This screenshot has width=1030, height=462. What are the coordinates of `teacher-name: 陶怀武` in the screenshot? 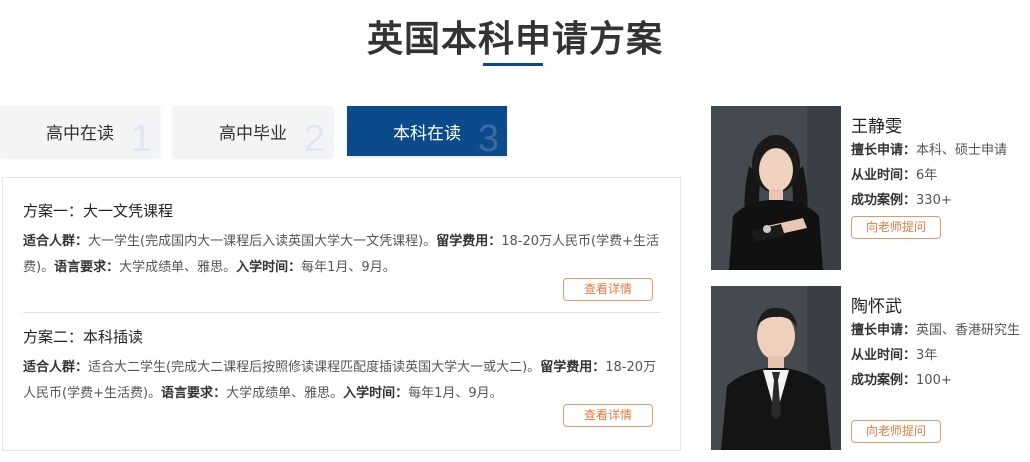 It's located at (876, 307).